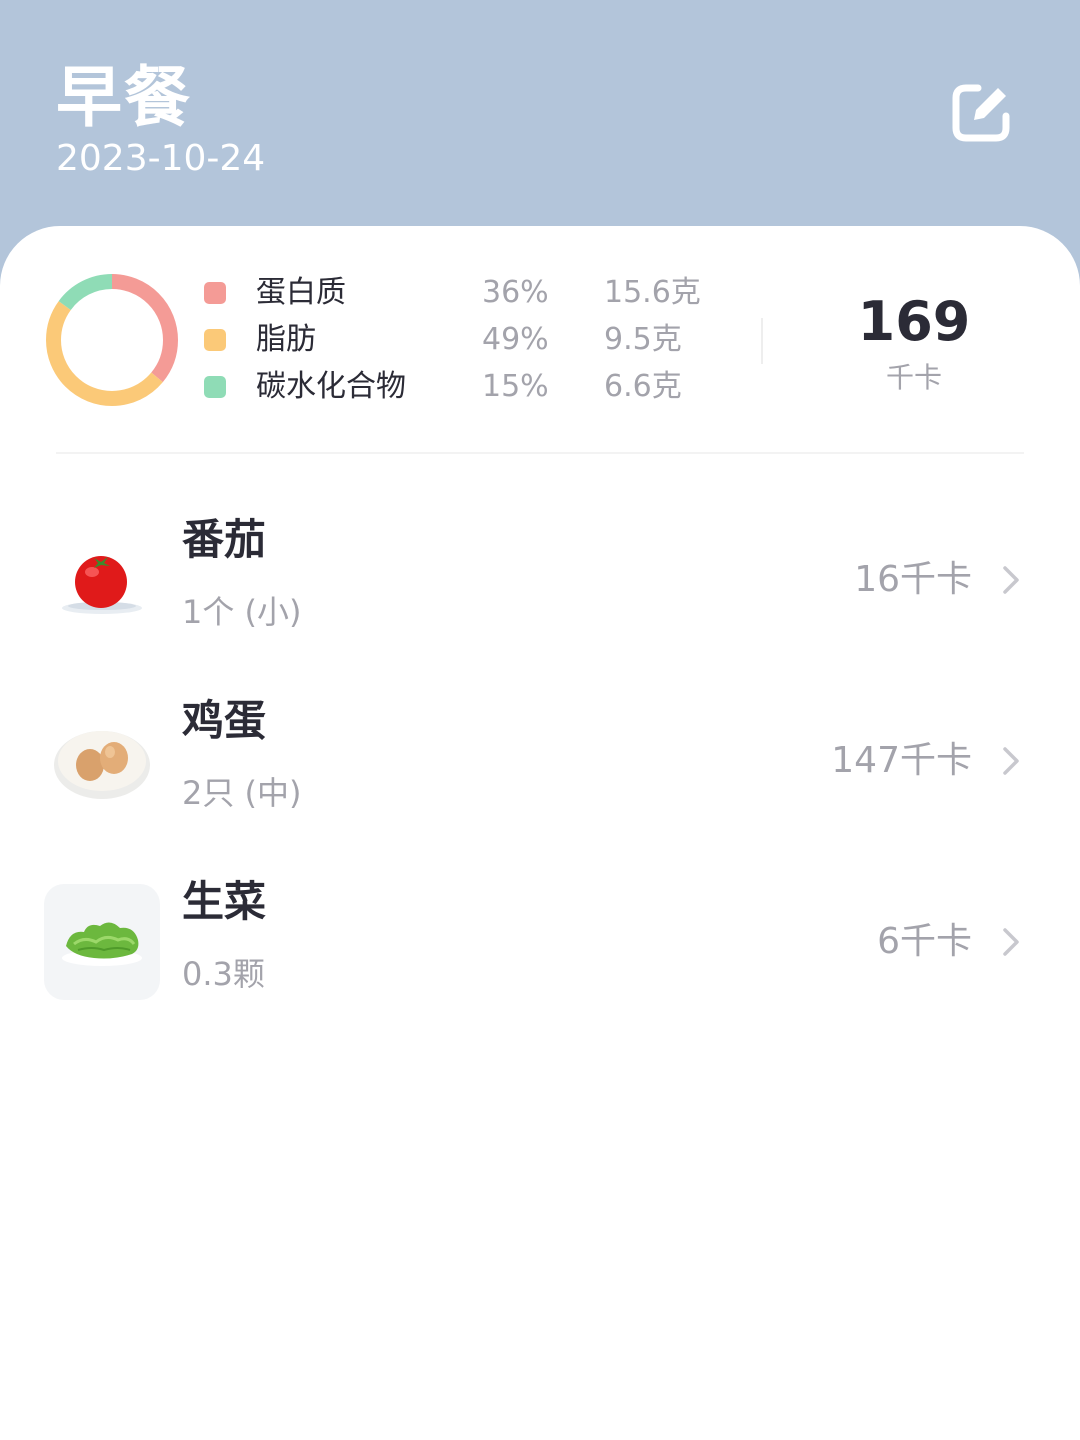 This screenshot has width=1080, height=1440. I want to click on total-calories-unit: 千卡, so click(913, 377).